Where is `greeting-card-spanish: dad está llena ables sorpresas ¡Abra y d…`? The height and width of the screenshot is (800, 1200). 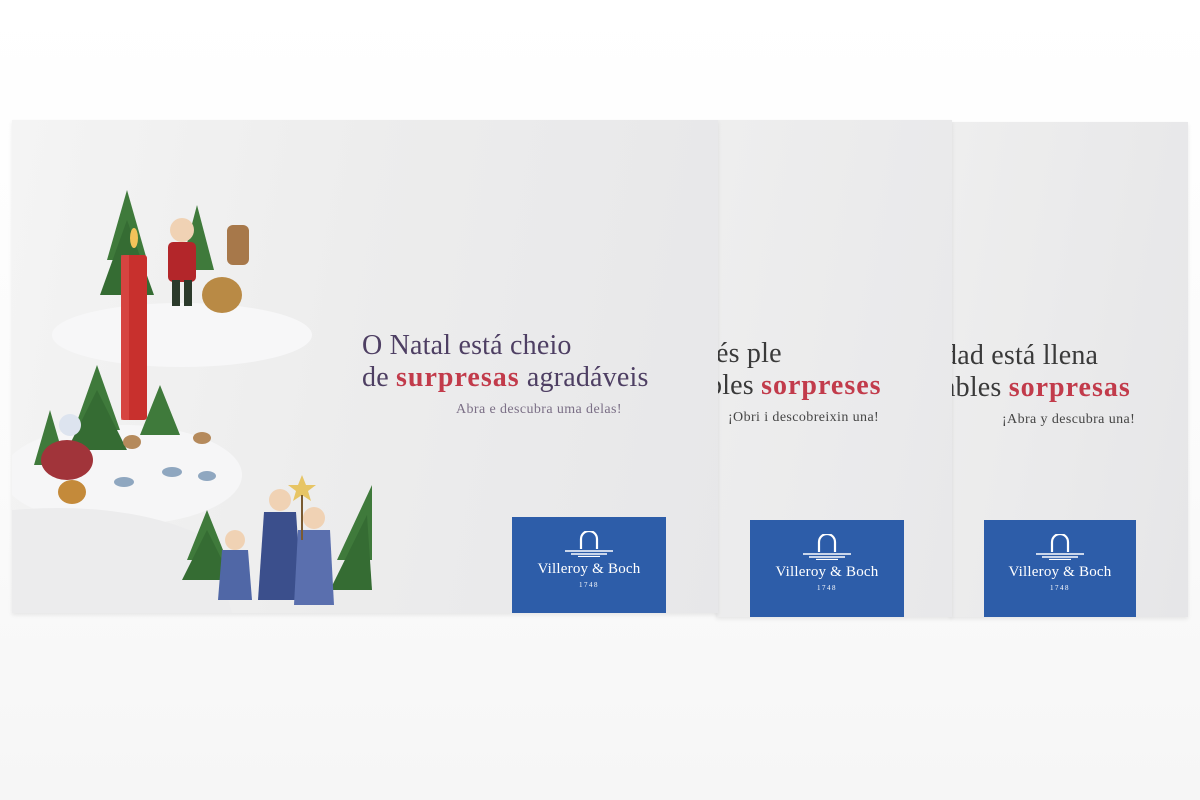 greeting-card-spanish: dad está llena ables sorpresas ¡Abra y d… is located at coordinates (1069, 369).